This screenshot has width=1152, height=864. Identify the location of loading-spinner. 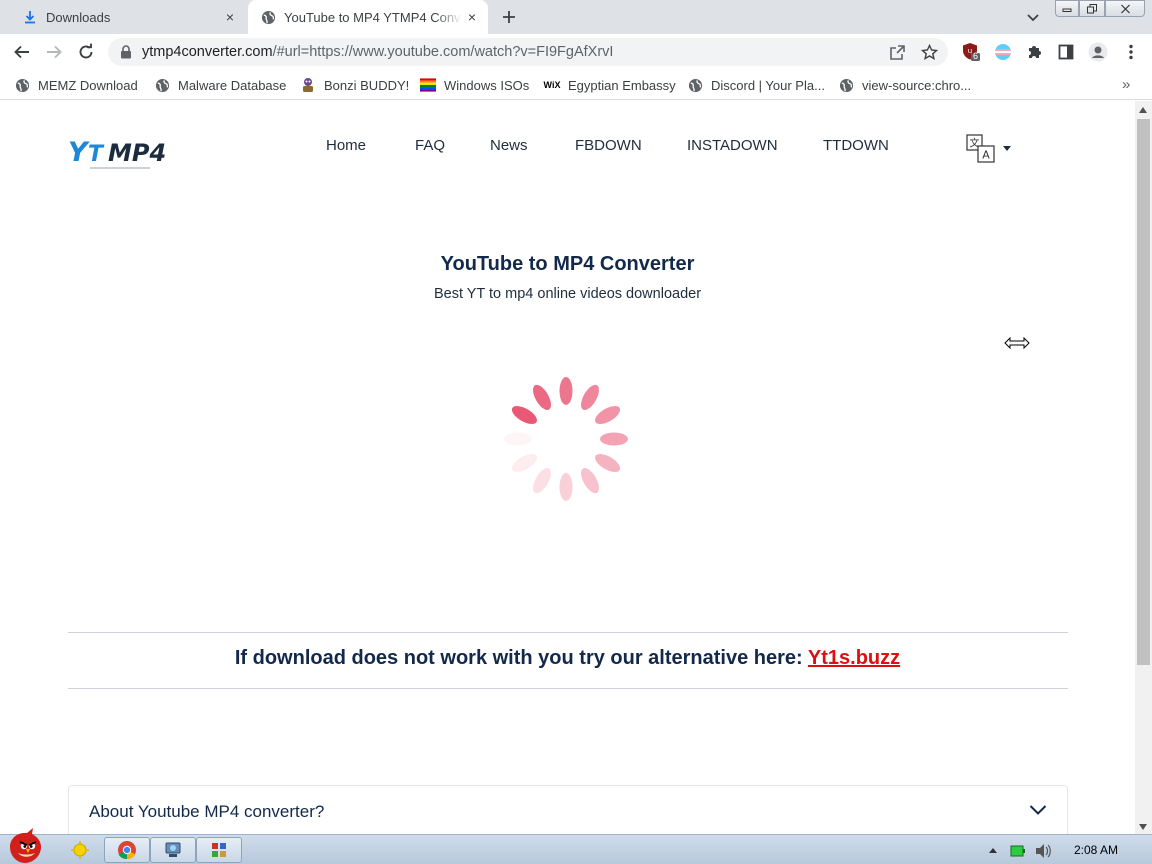
(566, 439).